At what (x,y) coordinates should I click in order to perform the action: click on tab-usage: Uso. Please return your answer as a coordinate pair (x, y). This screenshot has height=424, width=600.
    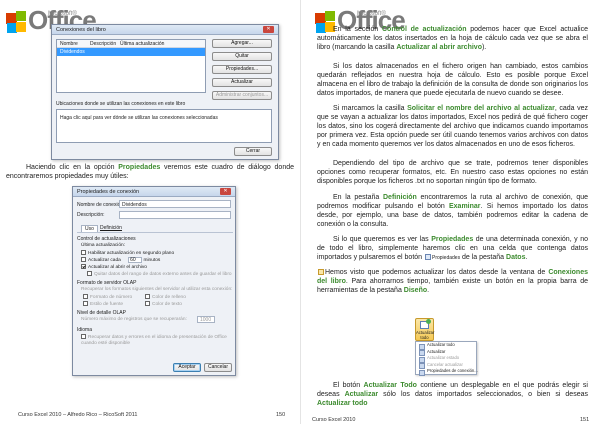
    Looking at the image, I should click on (89, 228).